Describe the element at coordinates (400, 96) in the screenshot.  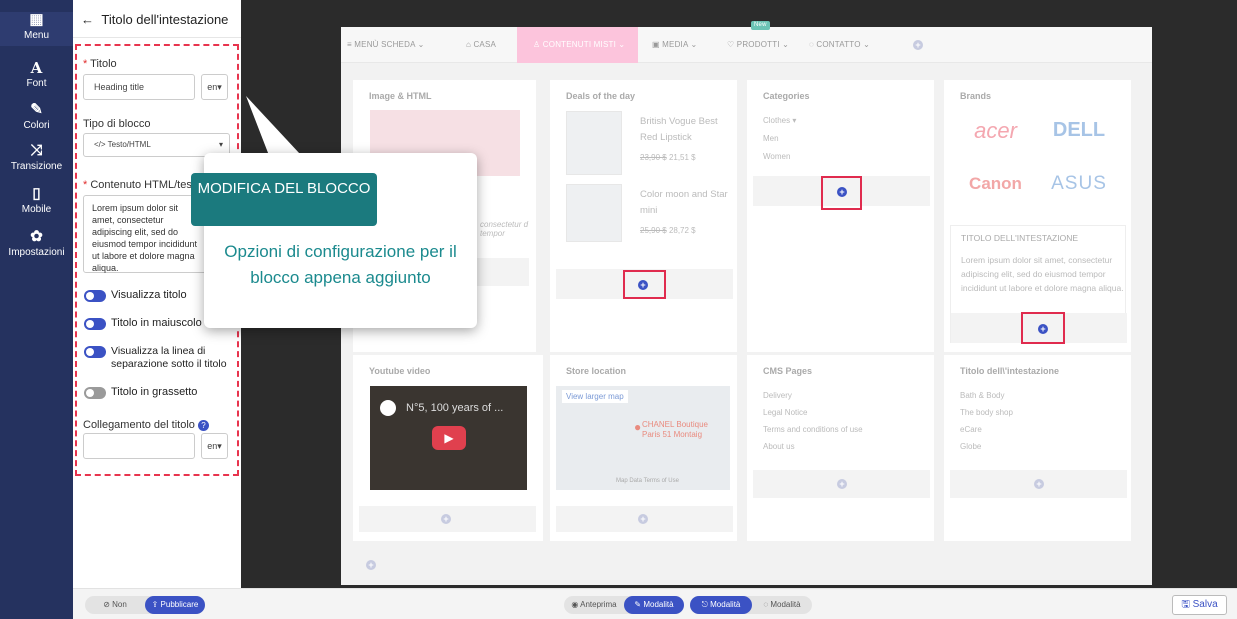
I see `column-title: Image & HTML` at that location.